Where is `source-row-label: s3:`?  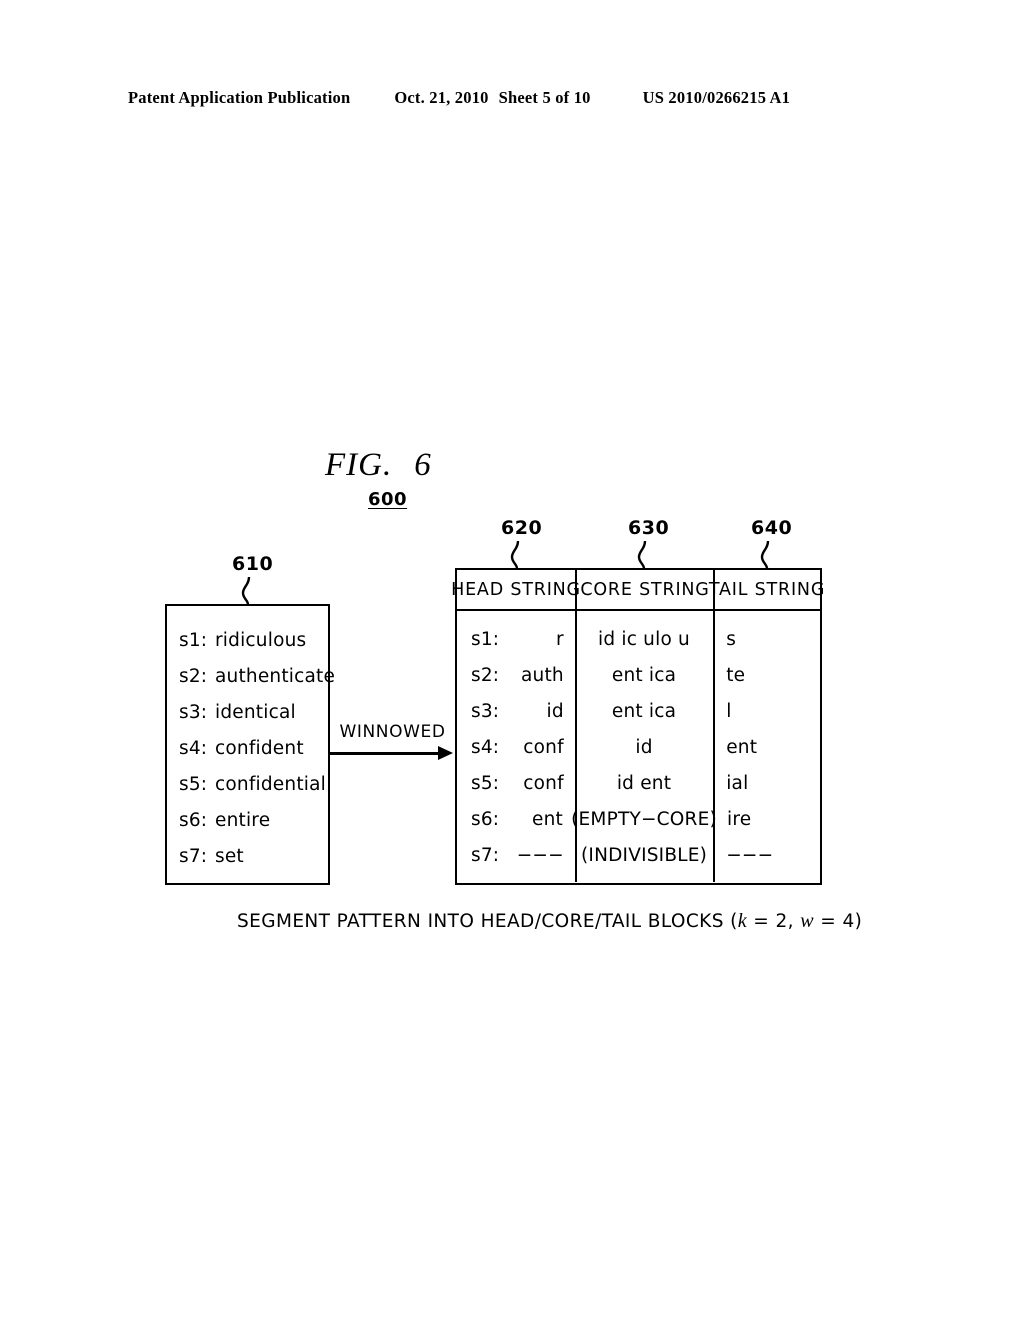
source-row-label: s3: is located at coordinates (193, 712).